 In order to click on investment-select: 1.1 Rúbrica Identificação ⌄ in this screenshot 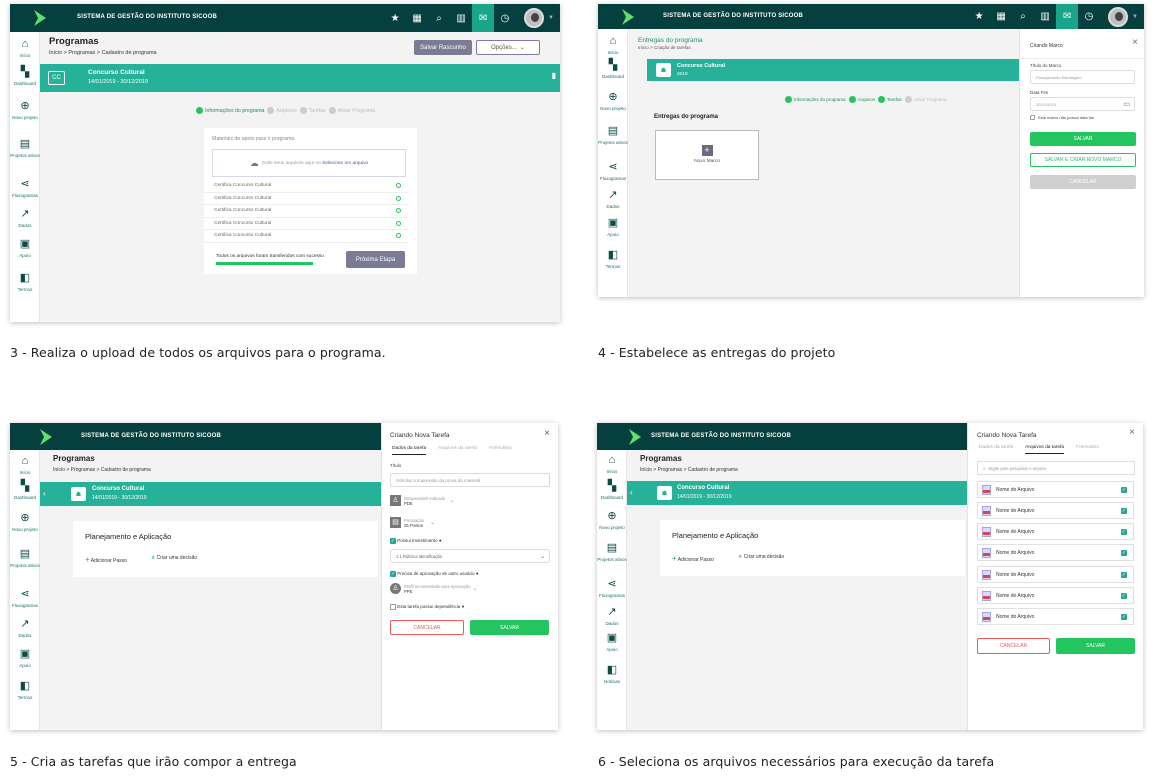, I will do `click(470, 556)`.